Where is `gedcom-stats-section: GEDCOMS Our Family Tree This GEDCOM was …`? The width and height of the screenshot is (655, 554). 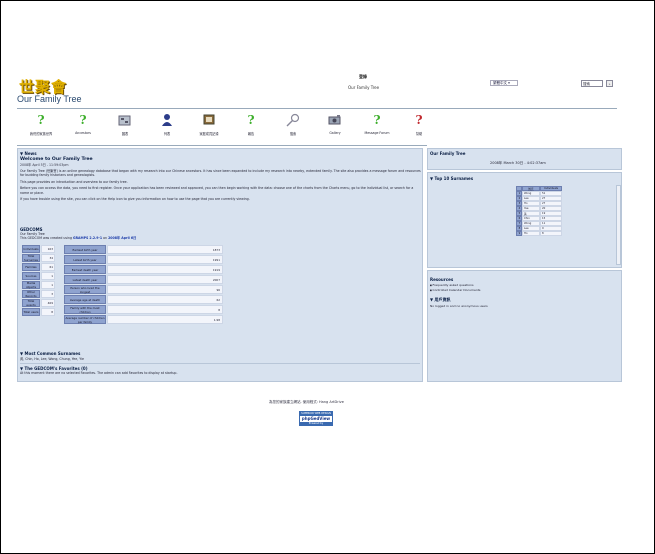 gedcom-stats-section: GEDCOMS Our Family Tree This GEDCOM was … is located at coordinates (221, 287).